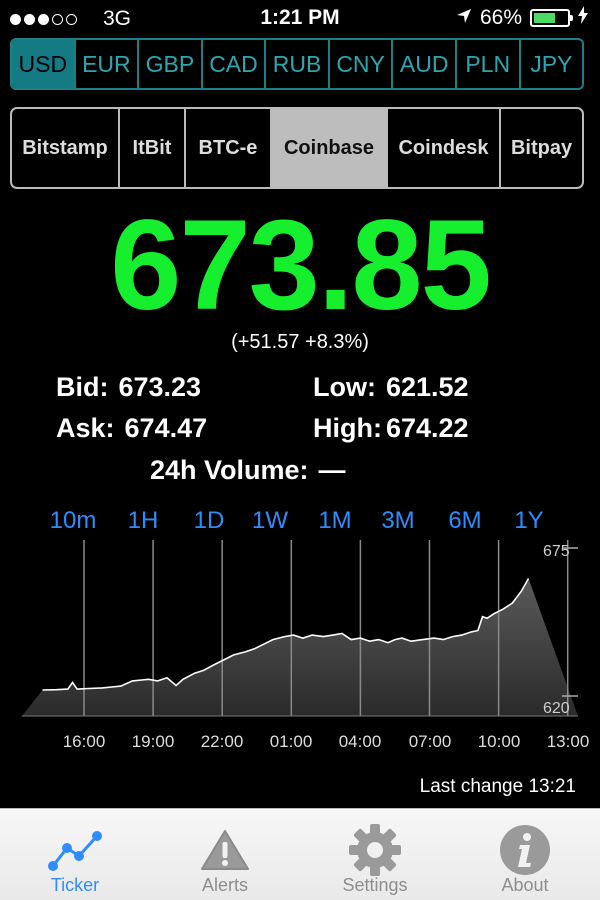 The width and height of the screenshot is (600, 900). What do you see at coordinates (73, 521) in the screenshot?
I see `period-10m: 10m` at bounding box center [73, 521].